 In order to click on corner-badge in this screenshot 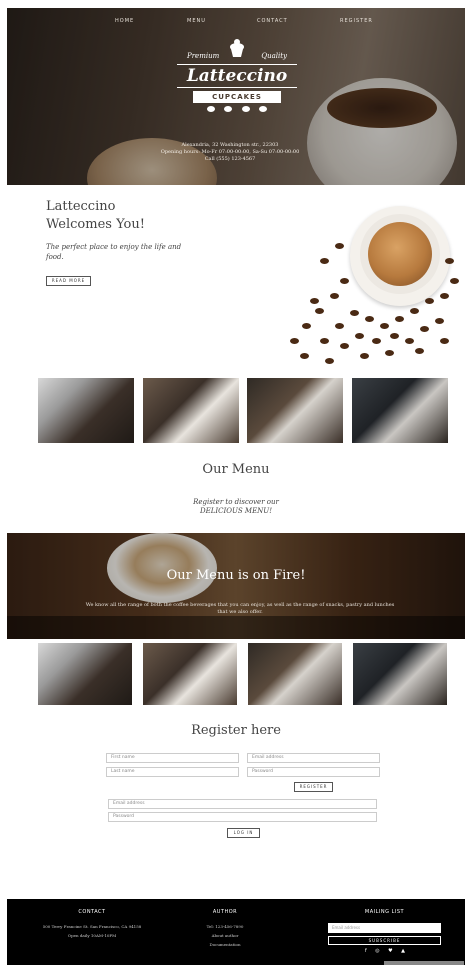, I will do `click(424, 963)`.